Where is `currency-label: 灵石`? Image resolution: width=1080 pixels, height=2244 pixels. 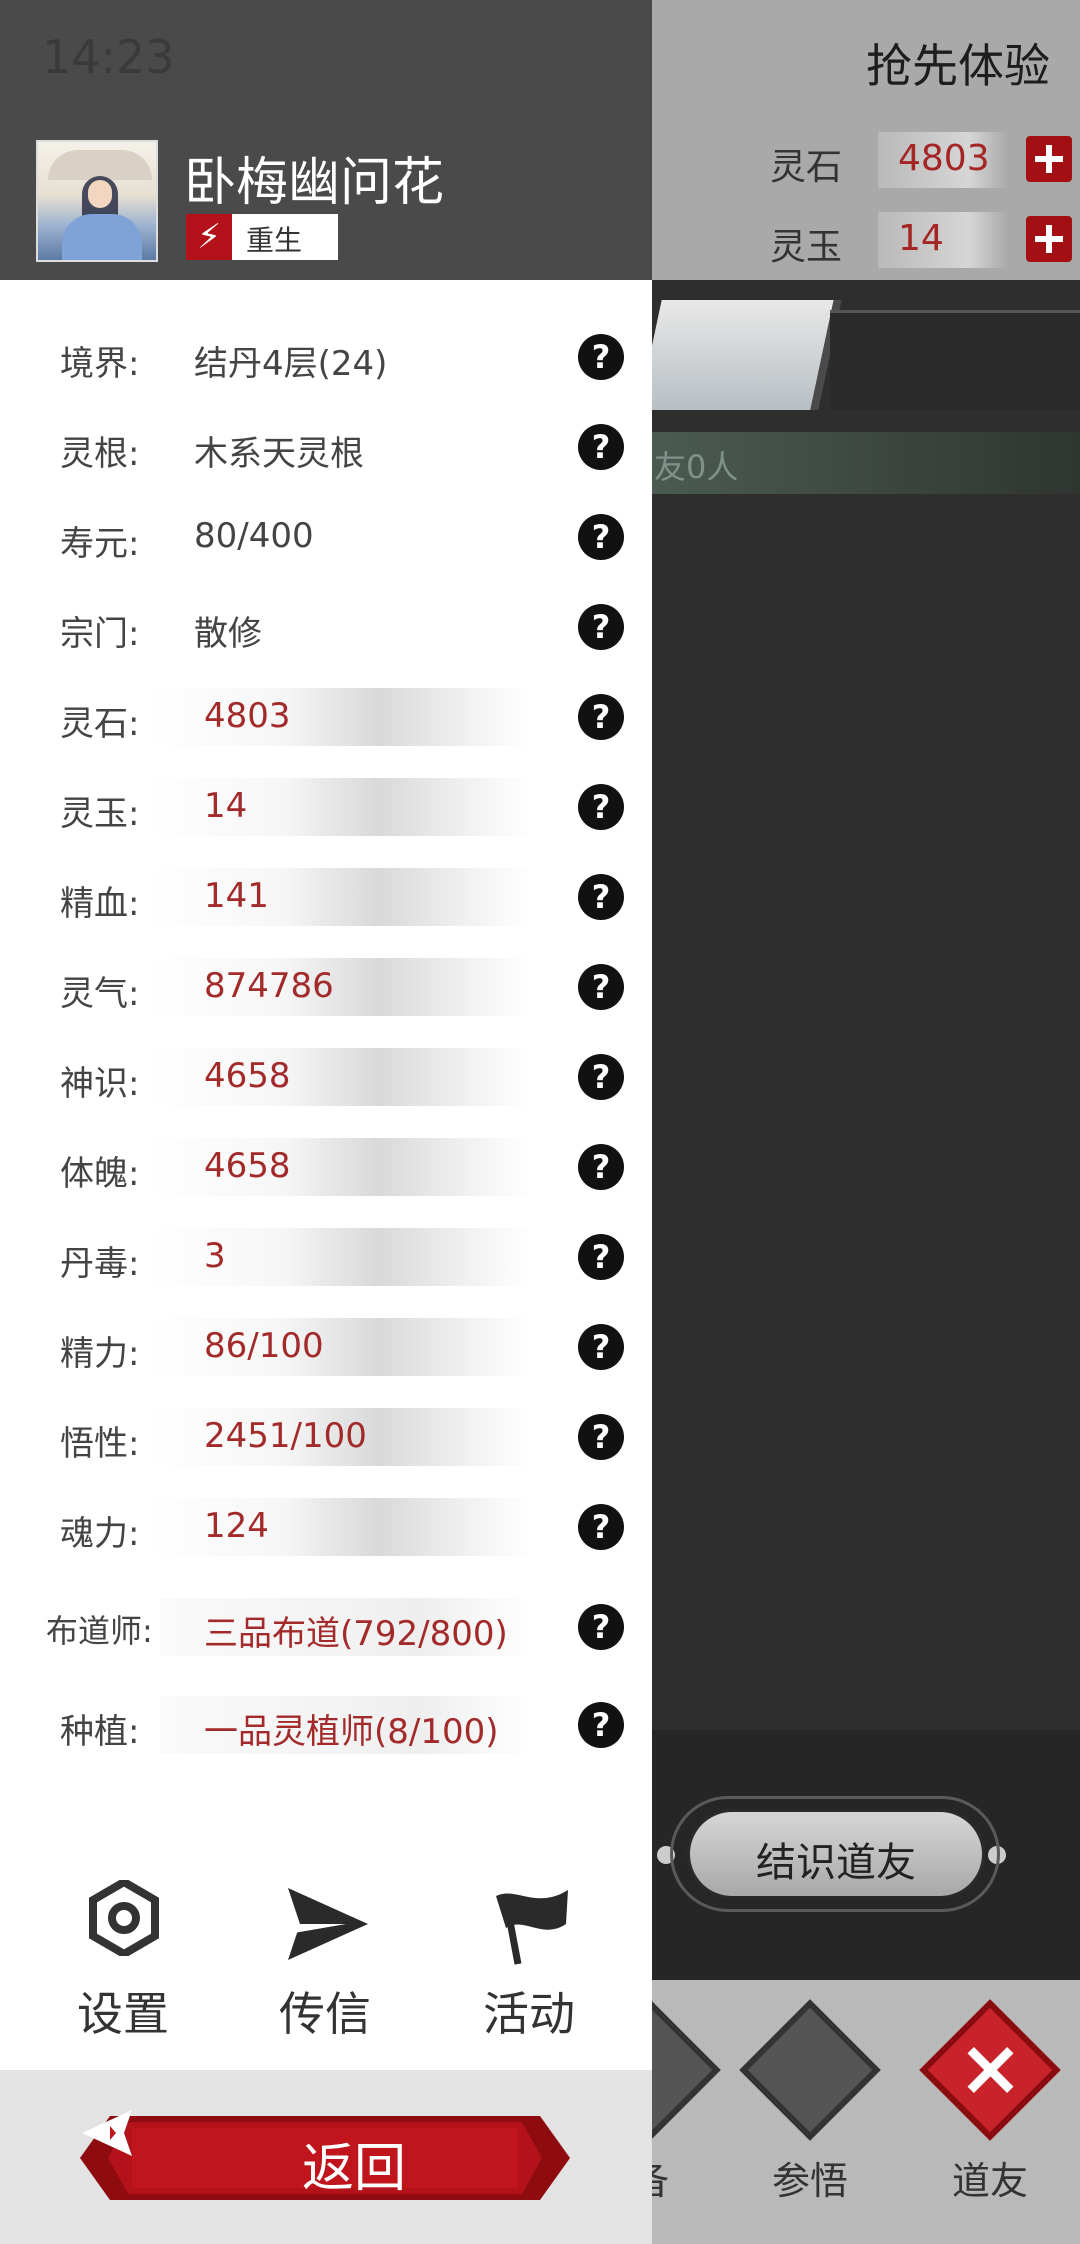 currency-label: 灵石 is located at coordinates (806, 167).